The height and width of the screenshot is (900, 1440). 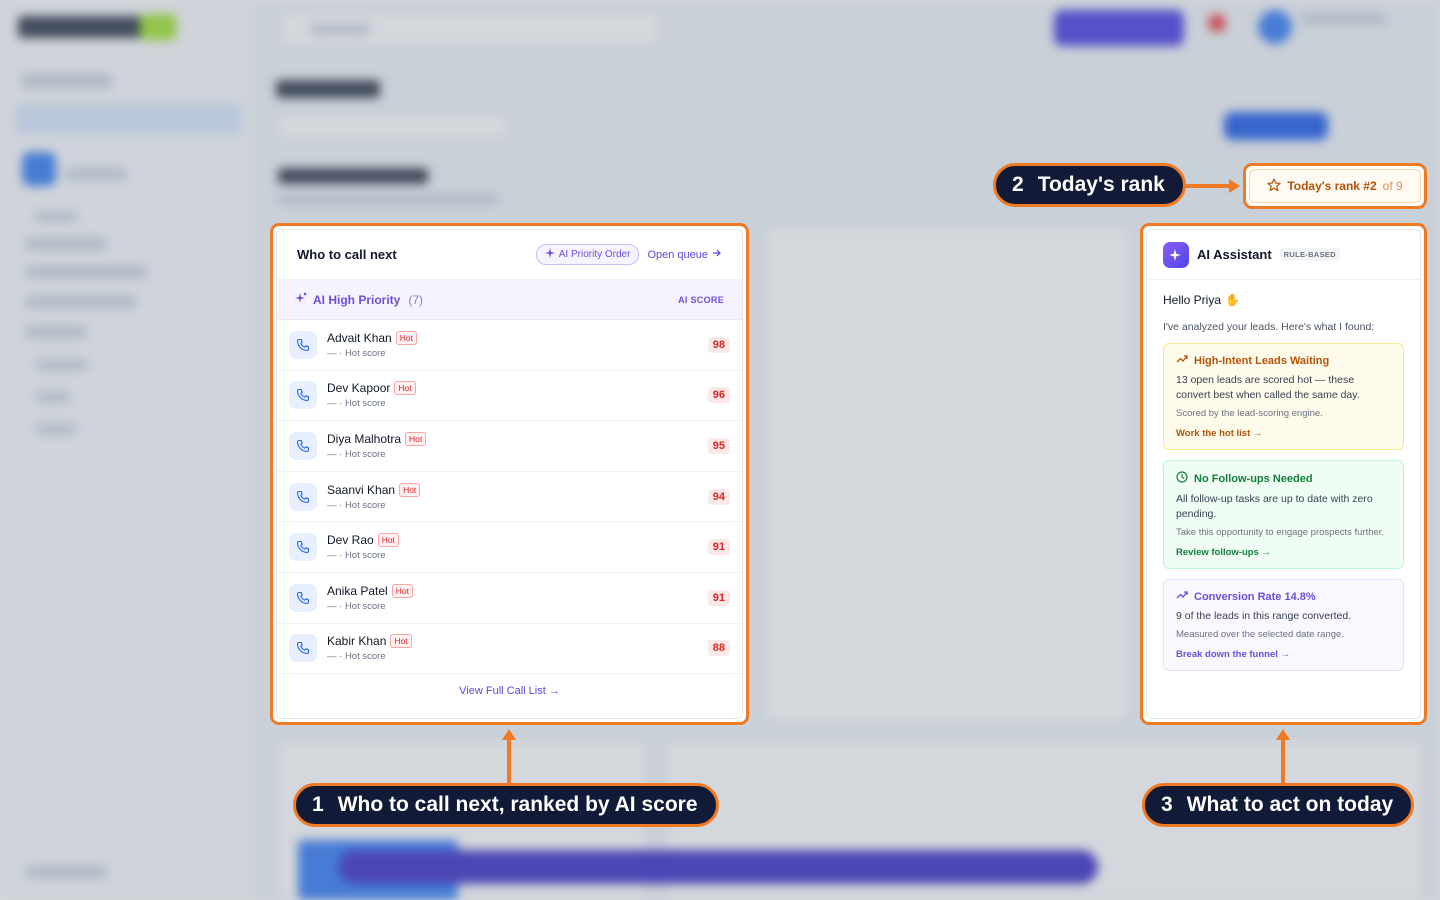 I want to click on arrow-head-right, so click(x=1234, y=186).